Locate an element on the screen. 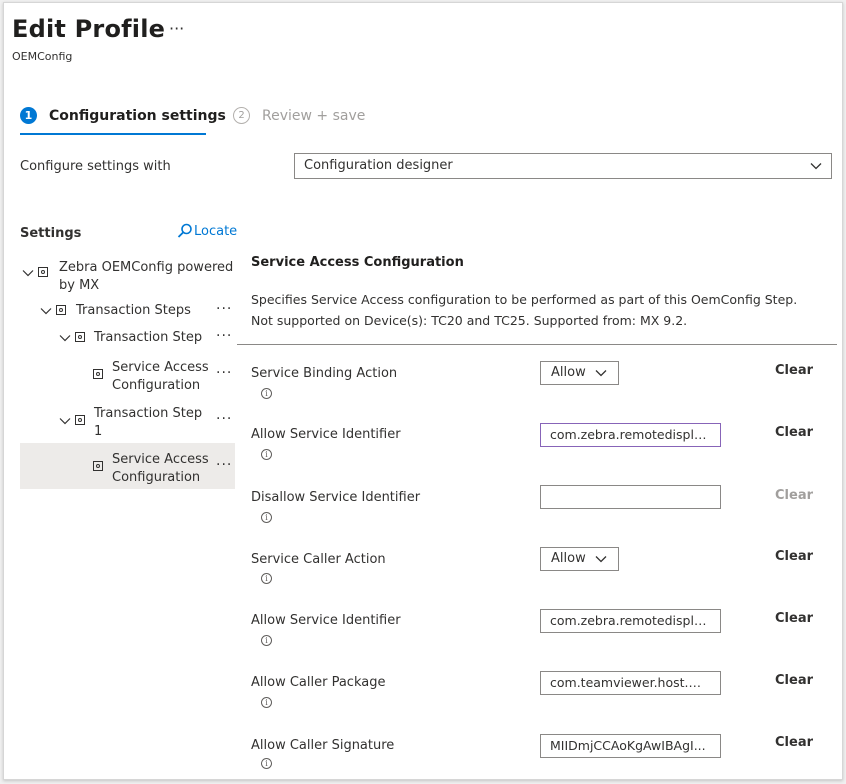 Image resolution: width=846 pixels, height=784 pixels. locate-button: Locate is located at coordinates (207, 231).